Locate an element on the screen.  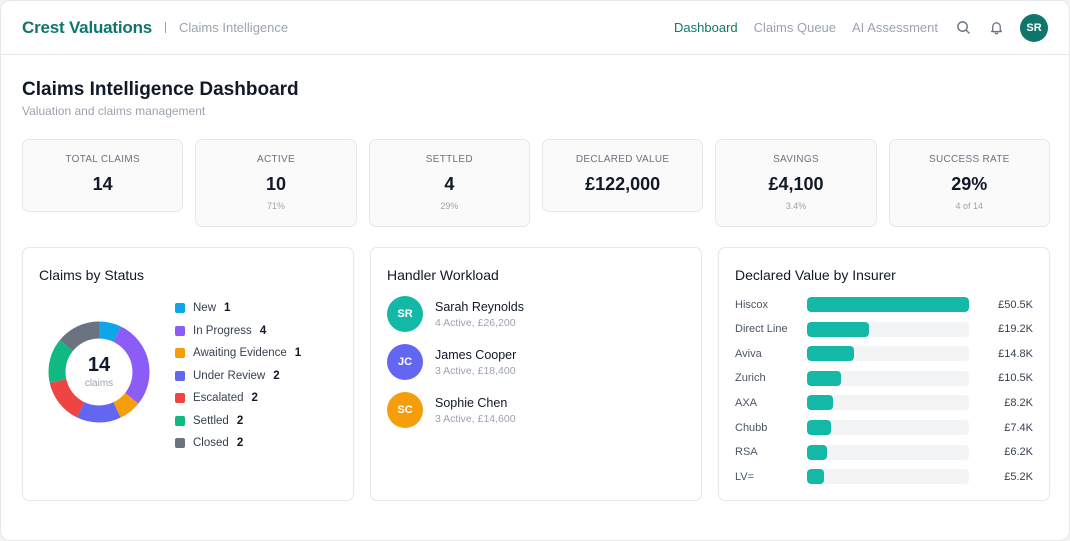
legend-label: New is located at coordinates (205, 308).